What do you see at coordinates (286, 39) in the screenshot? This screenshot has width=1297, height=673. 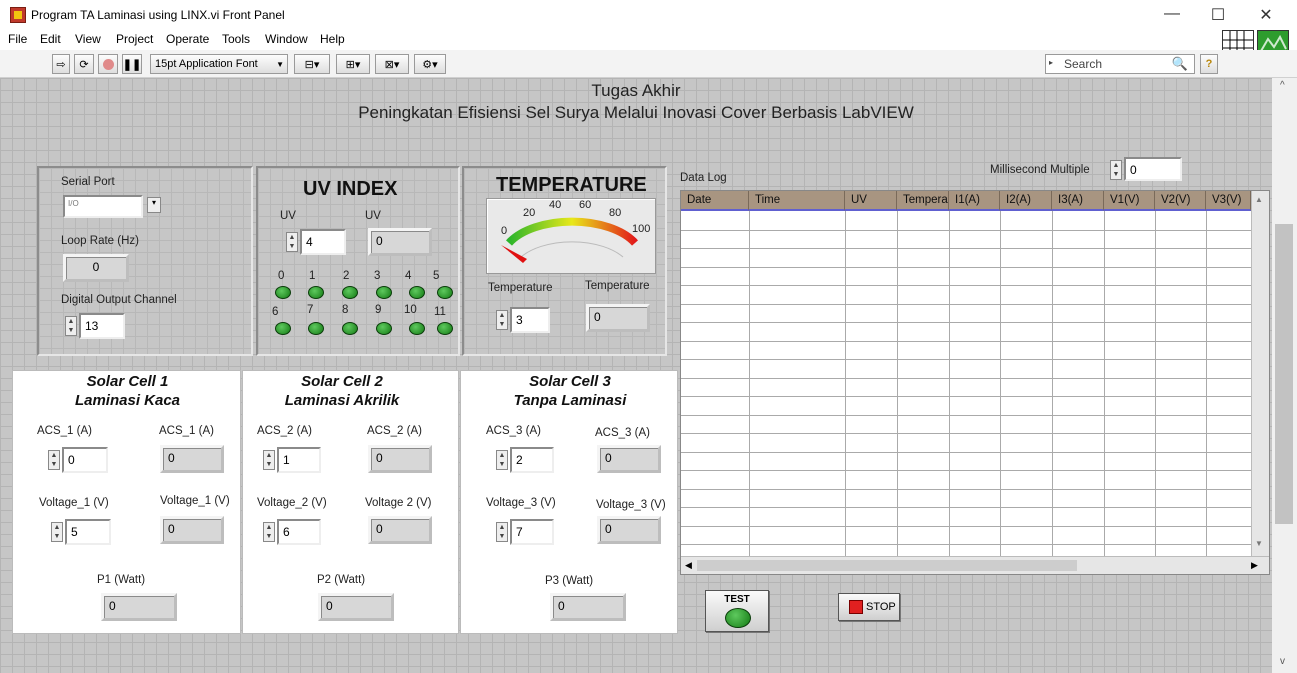 I see `menu-window: Window` at bounding box center [286, 39].